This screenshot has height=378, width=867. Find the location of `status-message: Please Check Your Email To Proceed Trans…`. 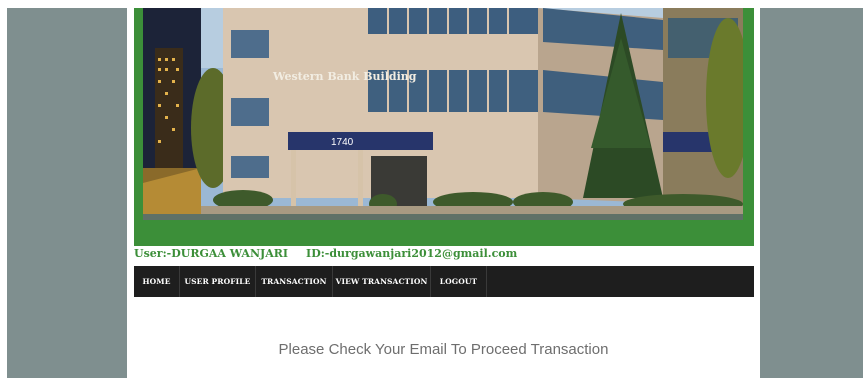

status-message: Please Check Your Email To Proceed Trans… is located at coordinates (443, 349).